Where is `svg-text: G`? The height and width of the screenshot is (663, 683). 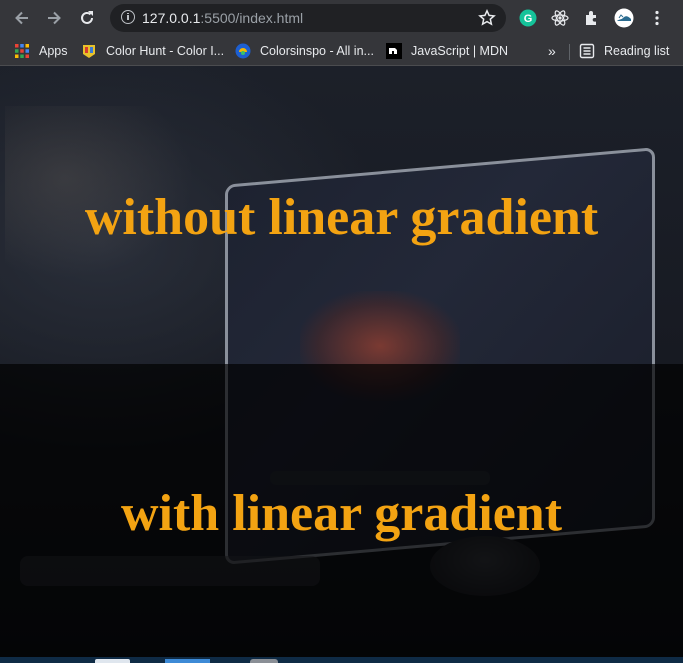
svg-text: G is located at coordinates (528, 19).